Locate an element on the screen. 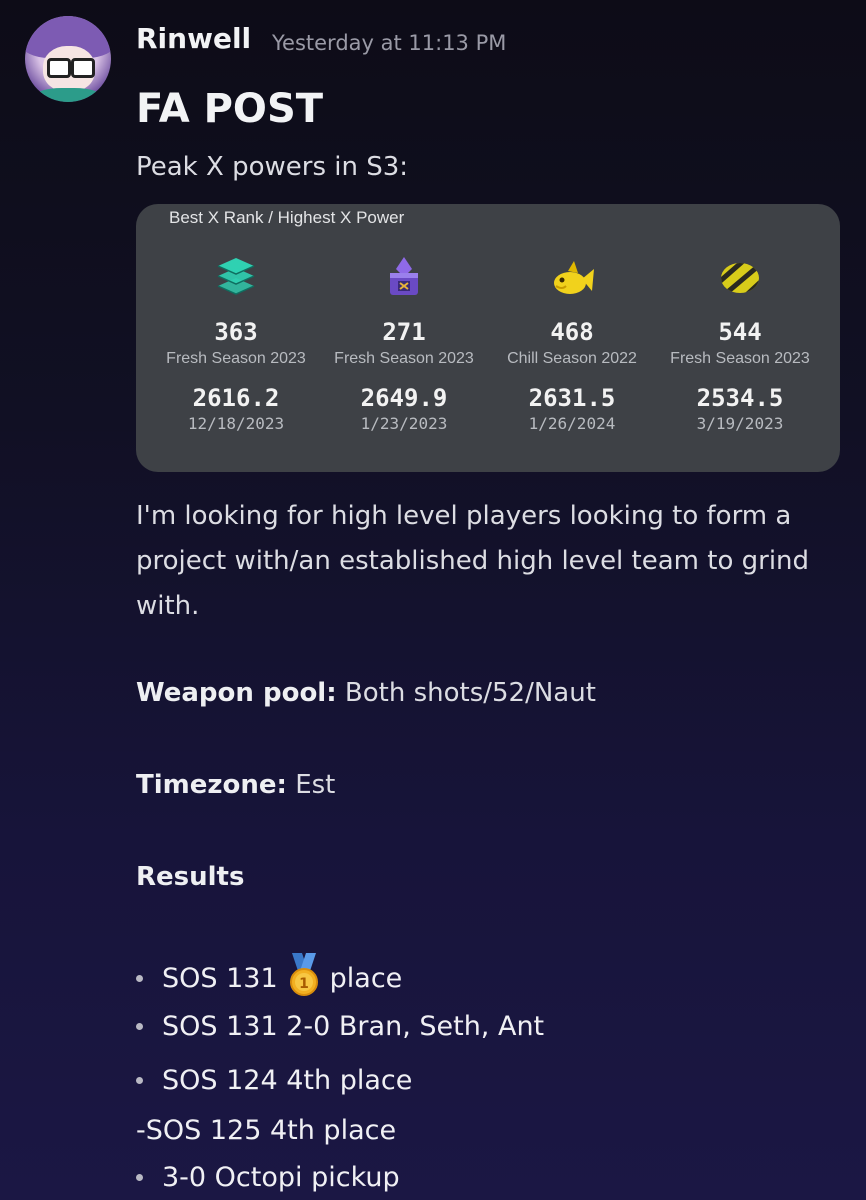  best-rank: 544 is located at coordinates (740, 332).